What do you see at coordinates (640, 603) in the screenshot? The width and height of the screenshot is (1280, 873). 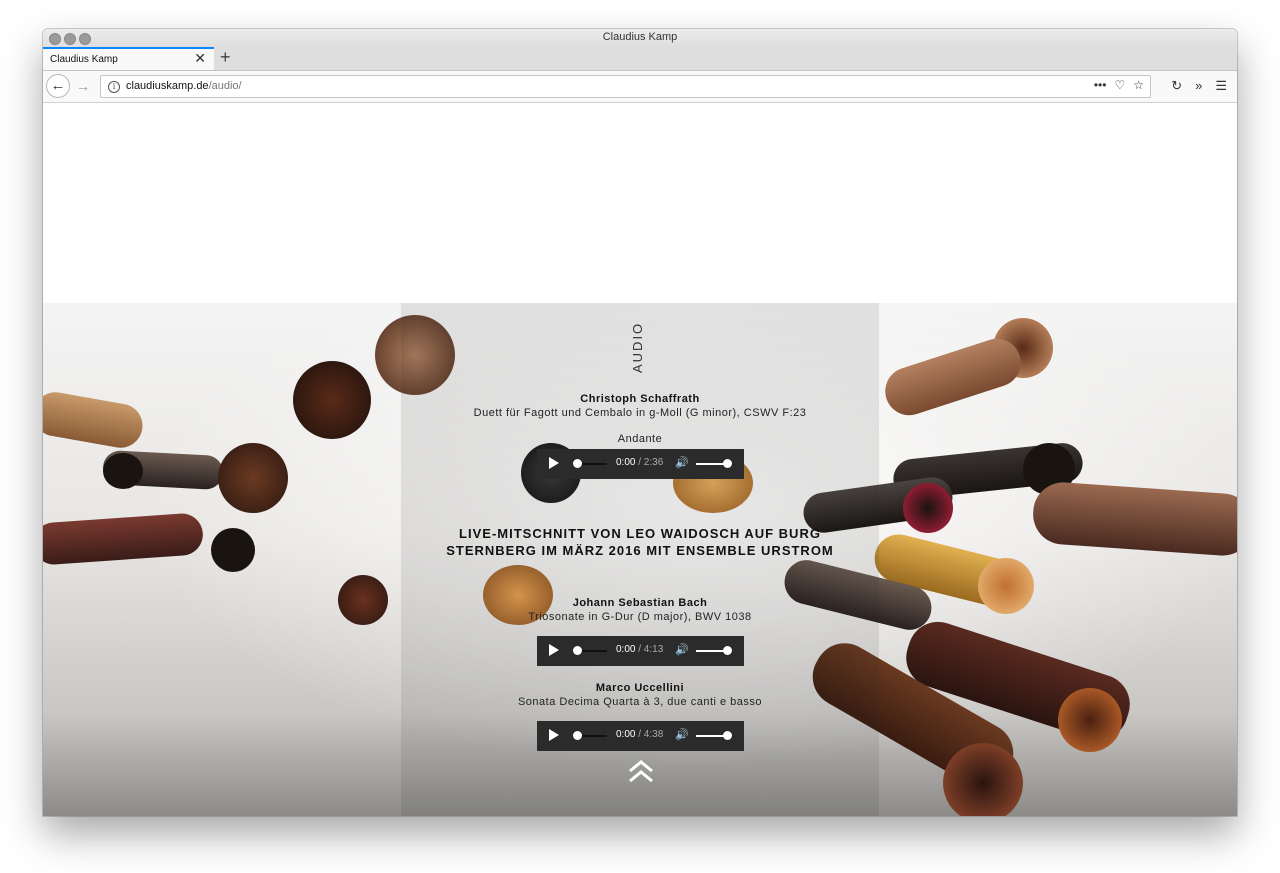 I see `track-composer: Johann Sebastian Bach` at bounding box center [640, 603].